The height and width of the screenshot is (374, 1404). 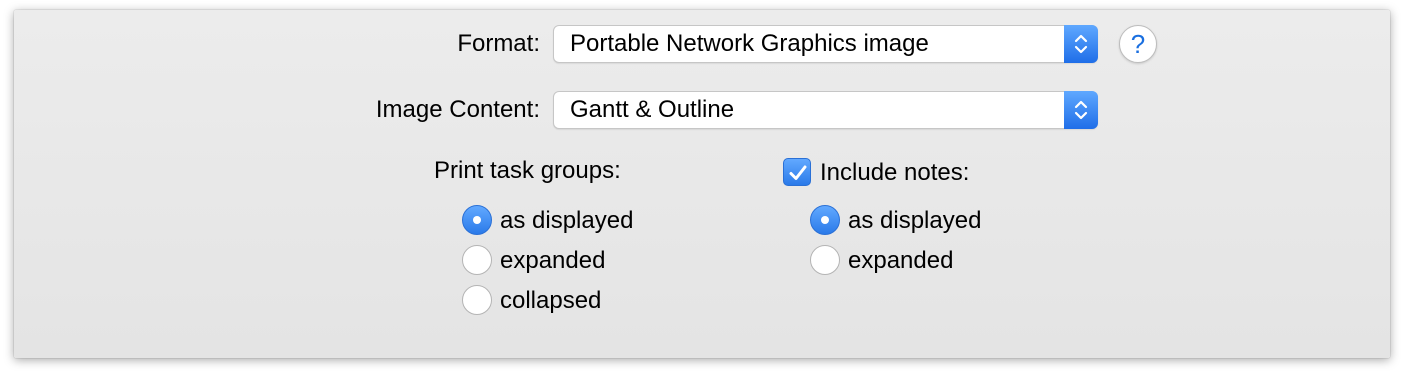 What do you see at coordinates (552, 261) in the screenshot?
I see `task-groups-option-label: expanded` at bounding box center [552, 261].